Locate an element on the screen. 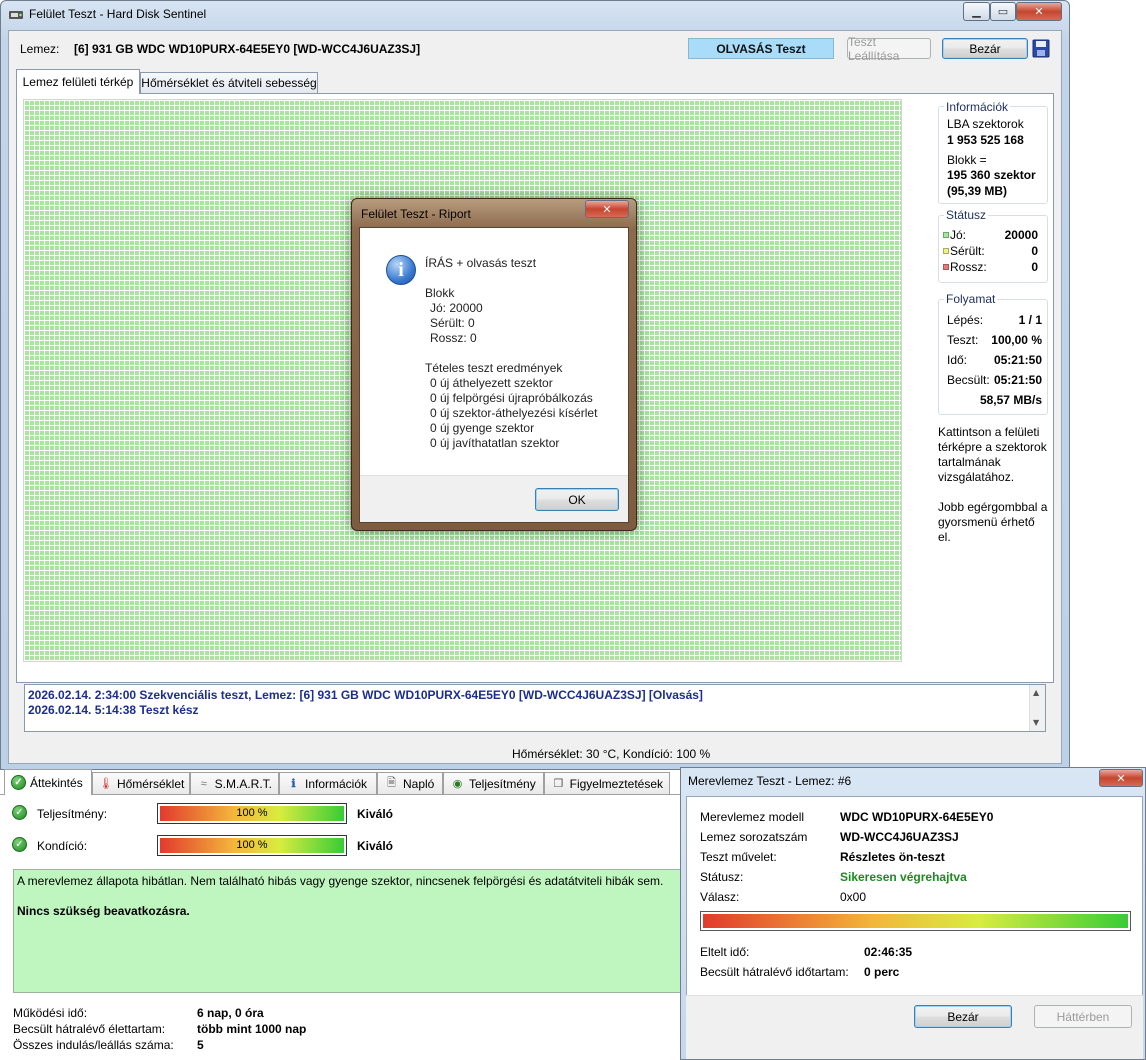  test-label: Teszt: is located at coordinates (963, 340).